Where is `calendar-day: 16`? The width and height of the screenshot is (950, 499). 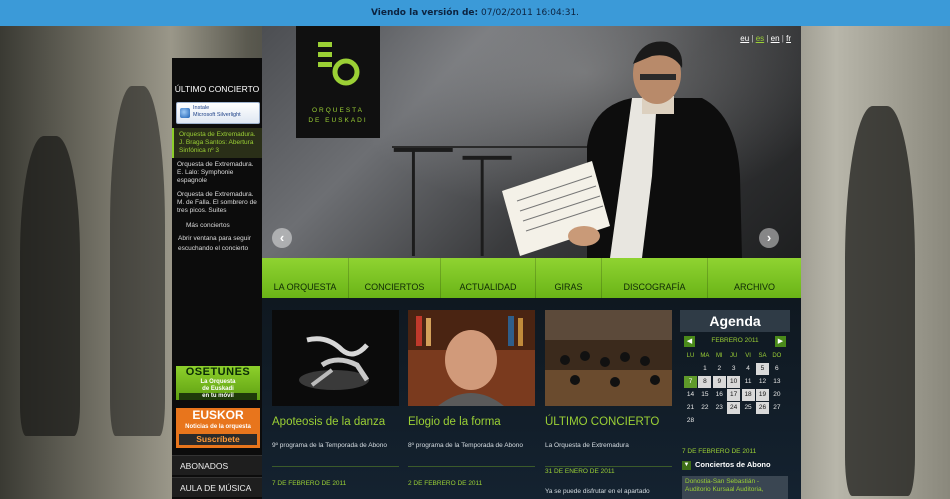
calendar-day: 16 is located at coordinates (719, 395).